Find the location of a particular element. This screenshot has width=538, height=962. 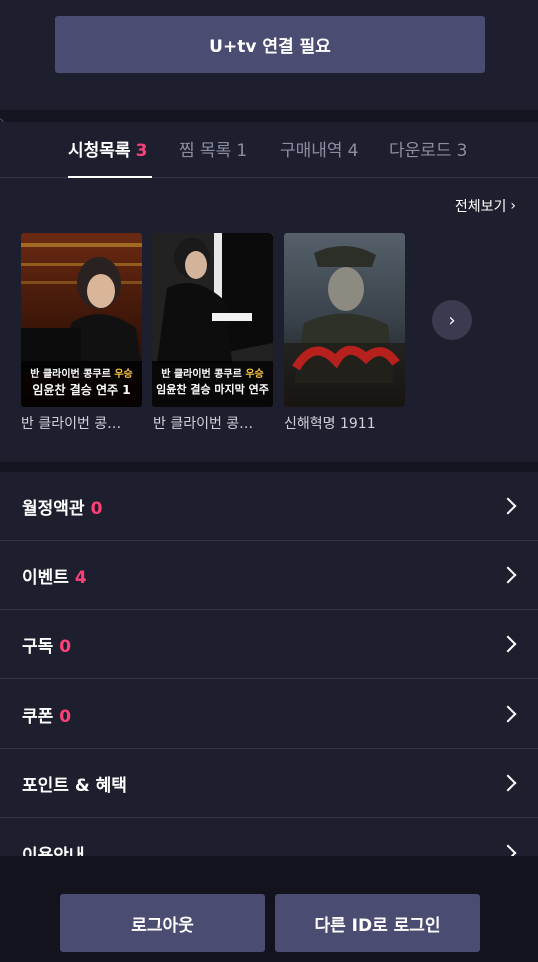

carousel-next-button: › is located at coordinates (452, 320).